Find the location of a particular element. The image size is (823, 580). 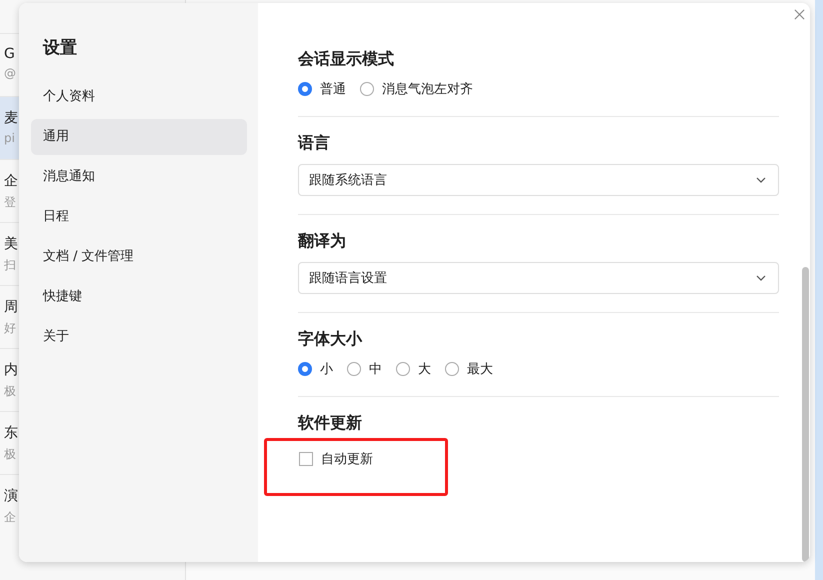

chat-preview: pi is located at coordinates (9, 138).